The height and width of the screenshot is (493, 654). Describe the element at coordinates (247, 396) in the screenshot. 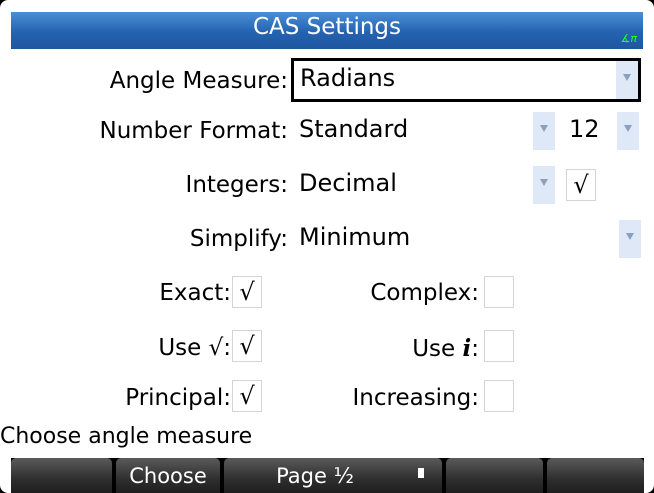

I see `principal-checkbox: √` at that location.